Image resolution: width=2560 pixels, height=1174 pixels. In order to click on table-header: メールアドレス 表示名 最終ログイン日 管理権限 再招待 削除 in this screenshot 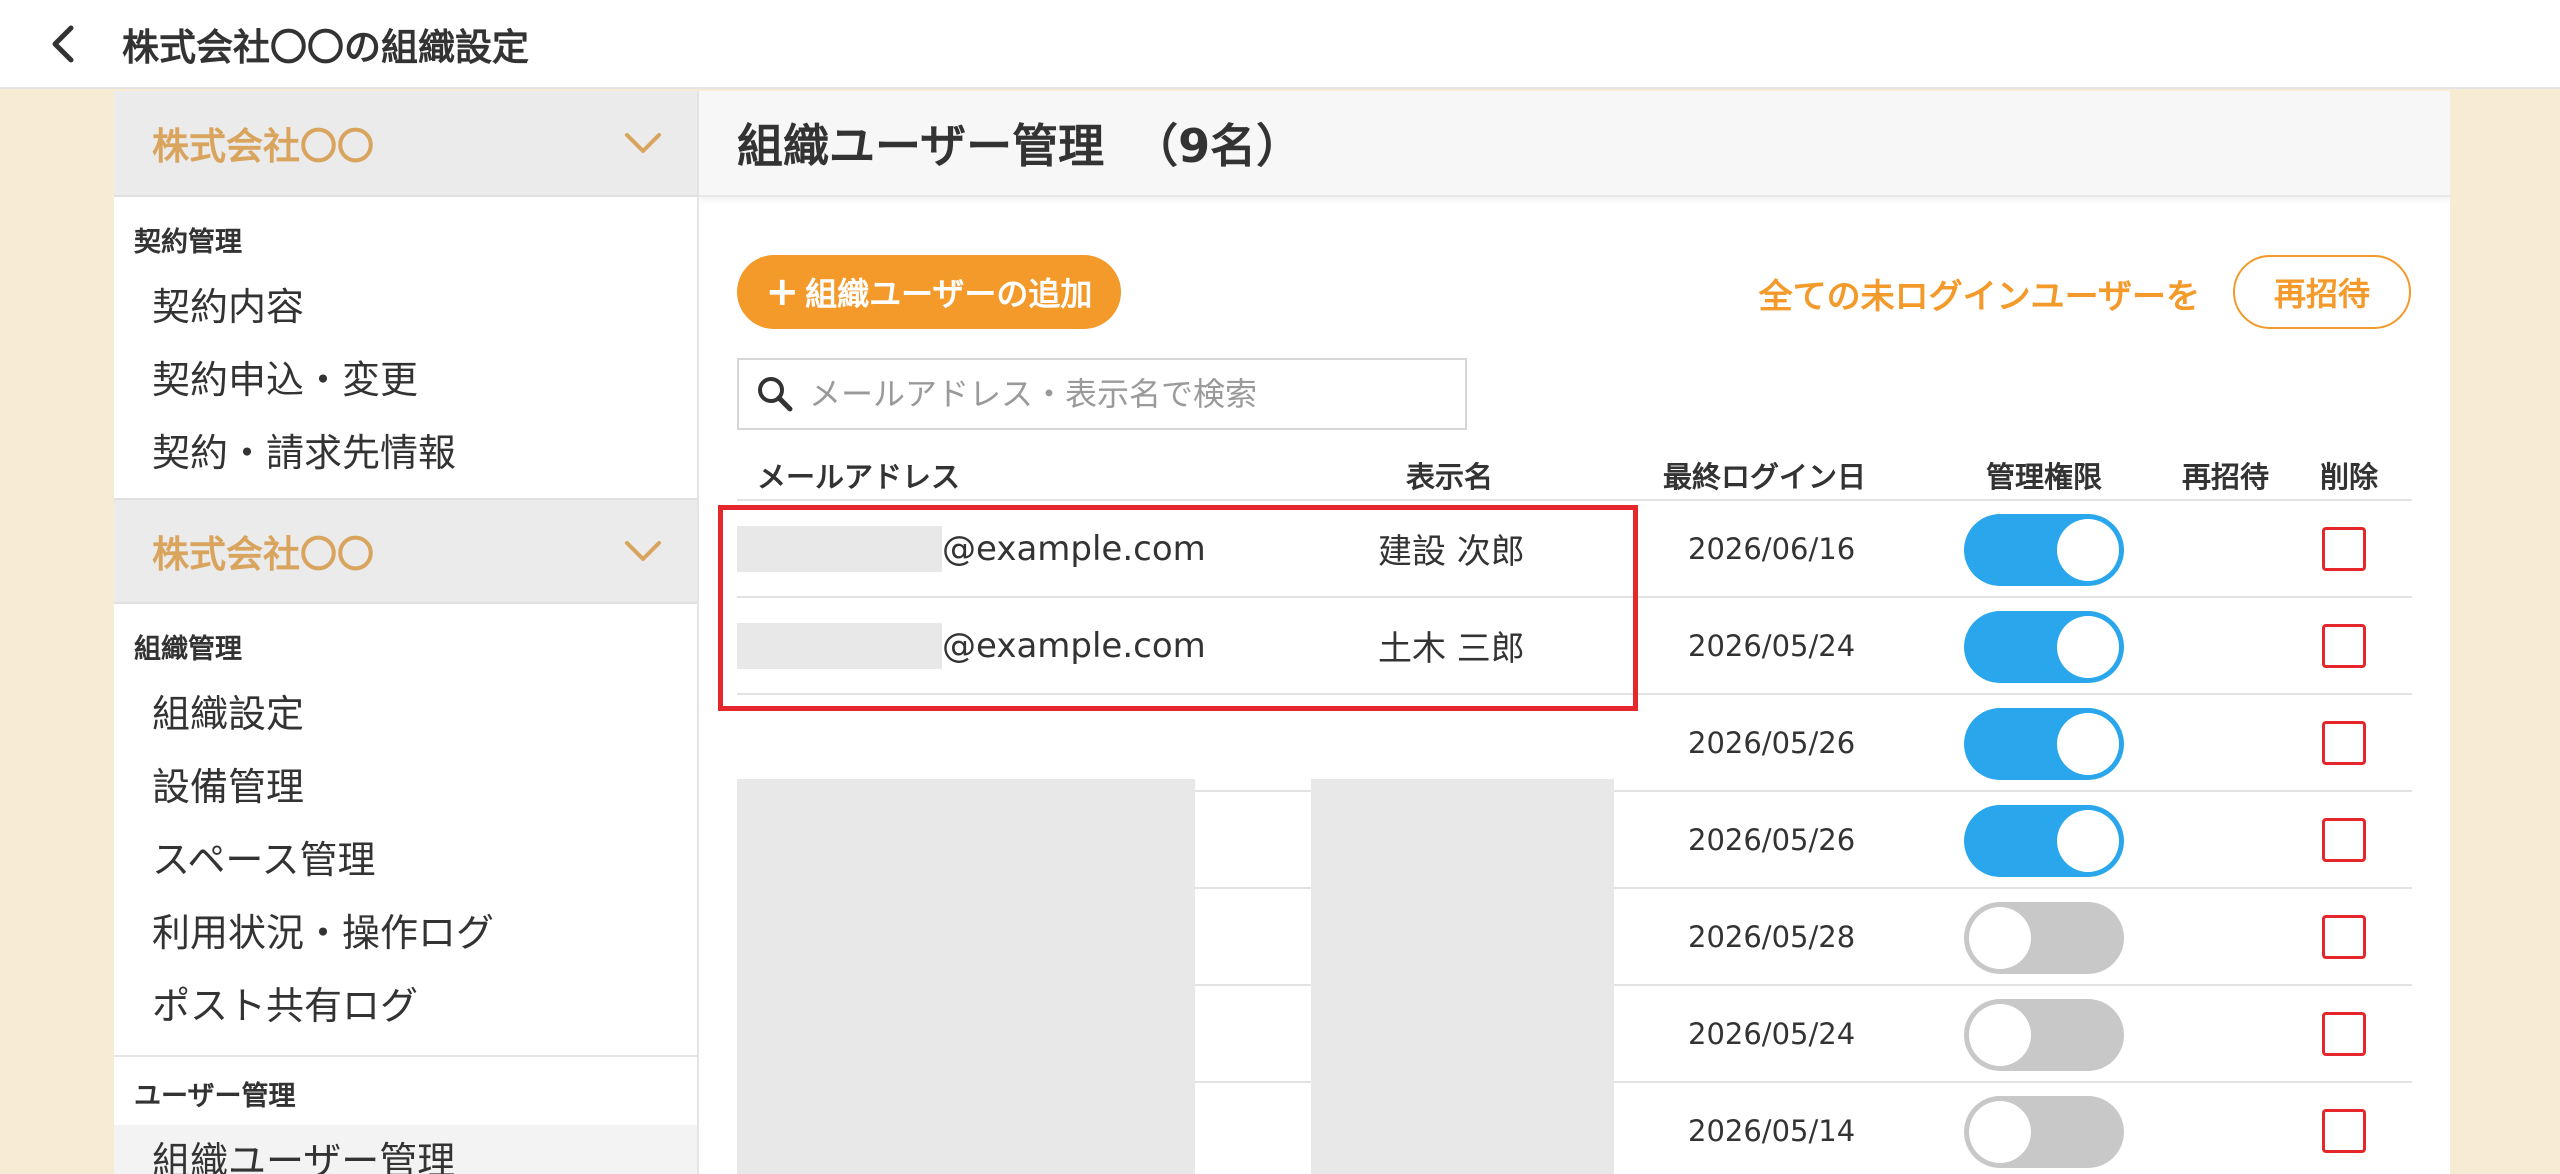, I will do `click(1574, 479)`.